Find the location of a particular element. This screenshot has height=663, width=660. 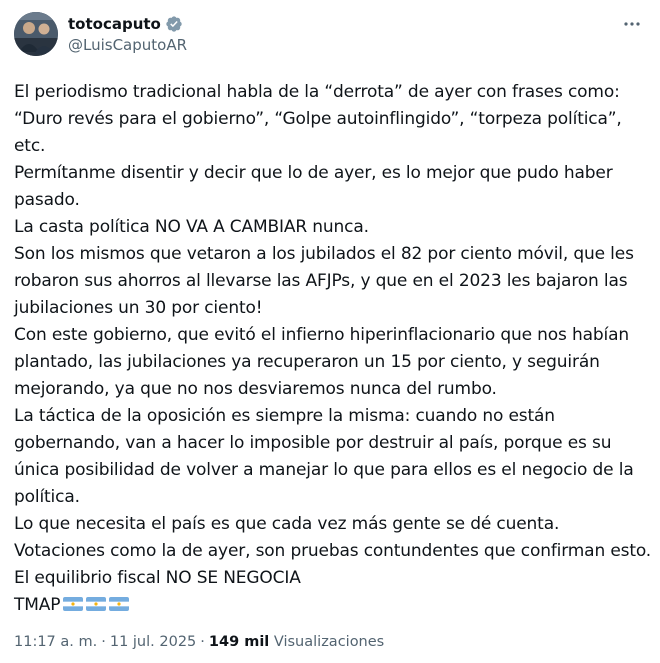

views-label: Visualizaciones is located at coordinates (329, 642).